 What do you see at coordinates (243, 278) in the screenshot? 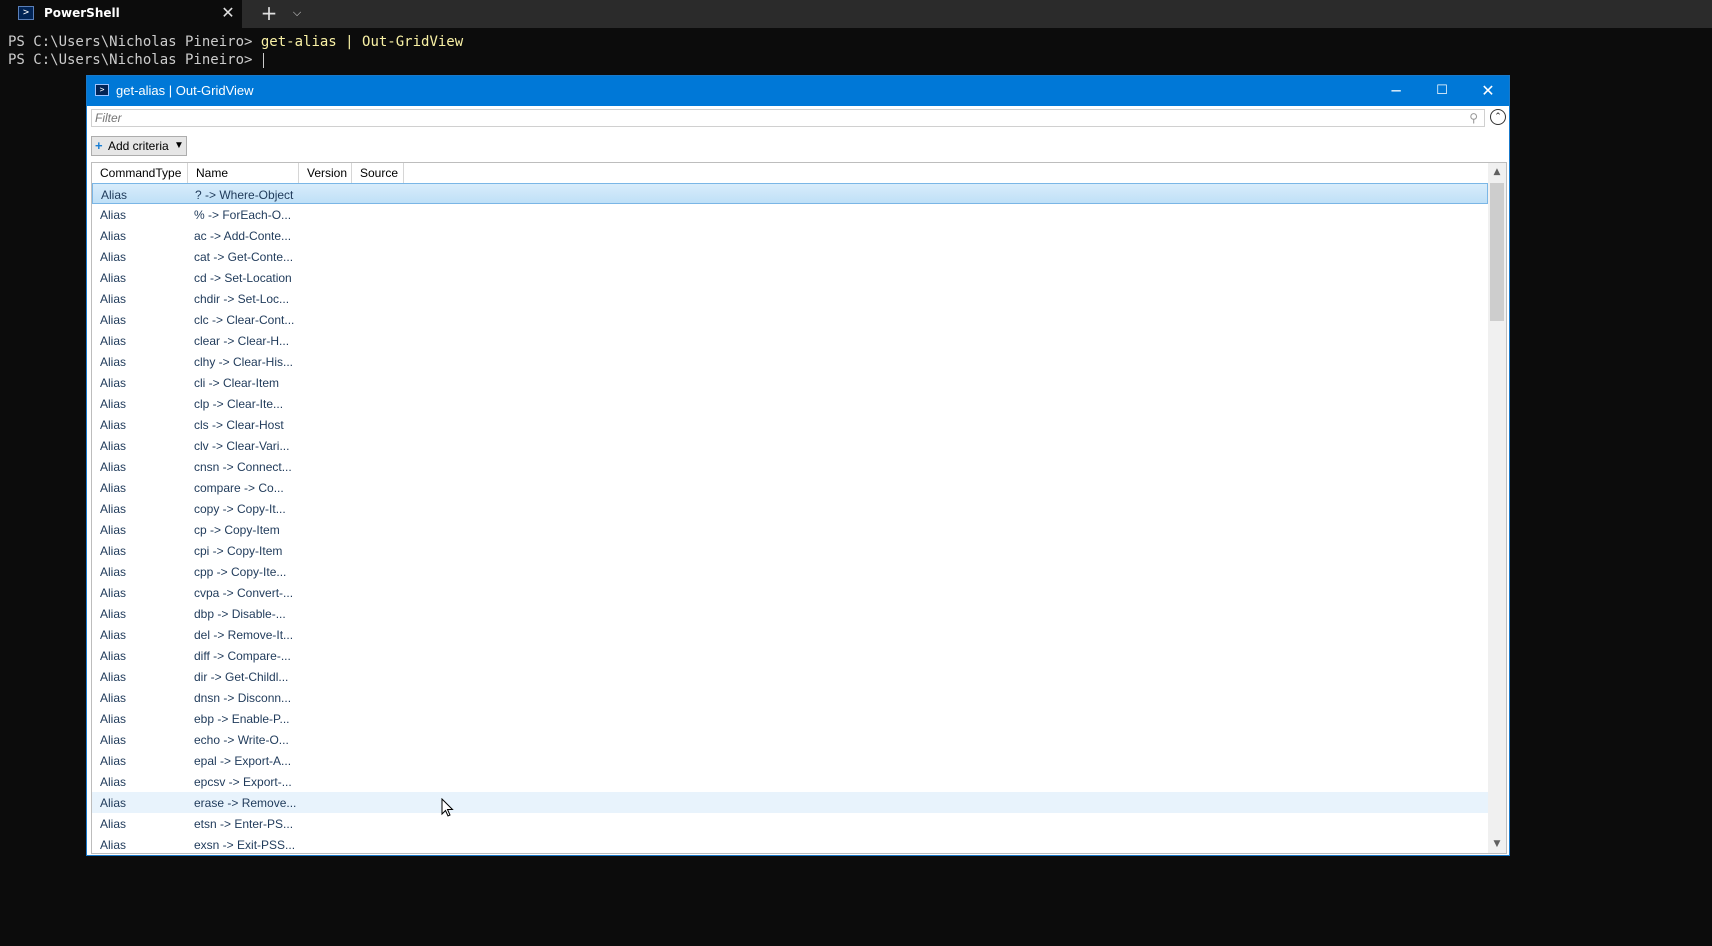
I see `cell-name: cd -> Set-Location` at bounding box center [243, 278].